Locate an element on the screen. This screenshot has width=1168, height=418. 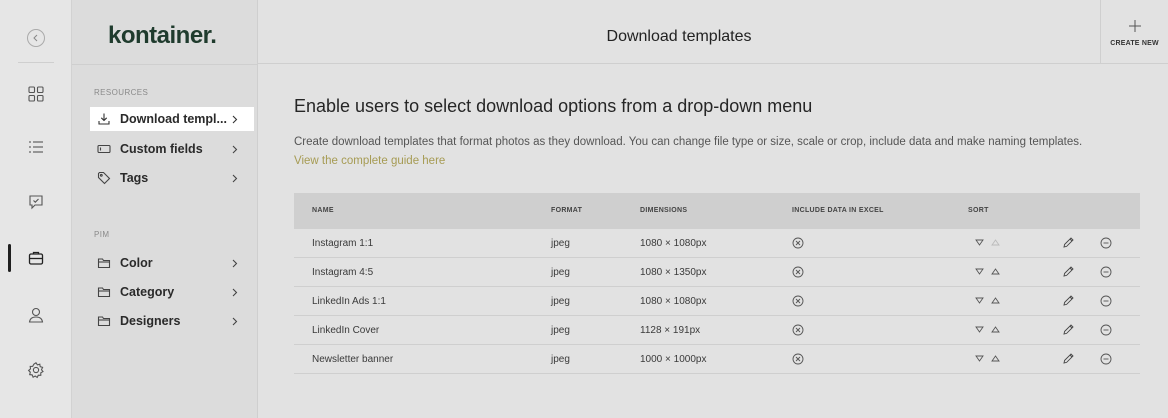
rail-settings-button is located at coordinates (36, 370).